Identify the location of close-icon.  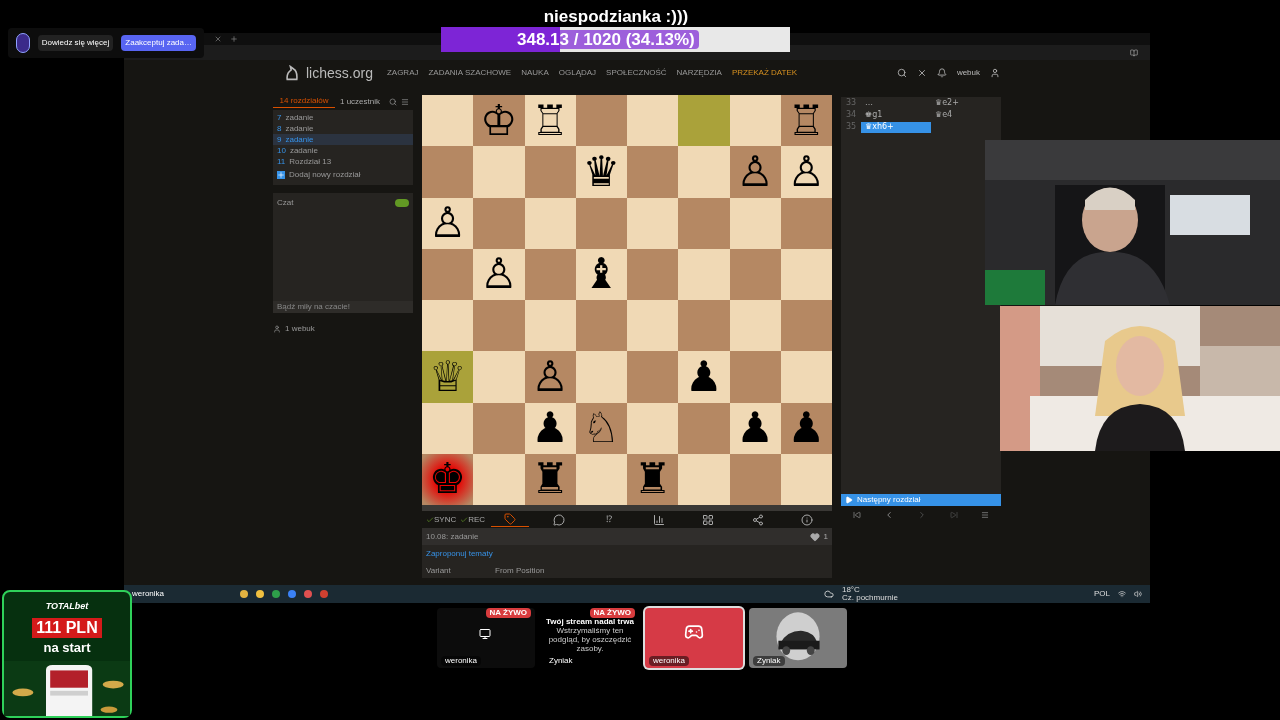
(921, 73).